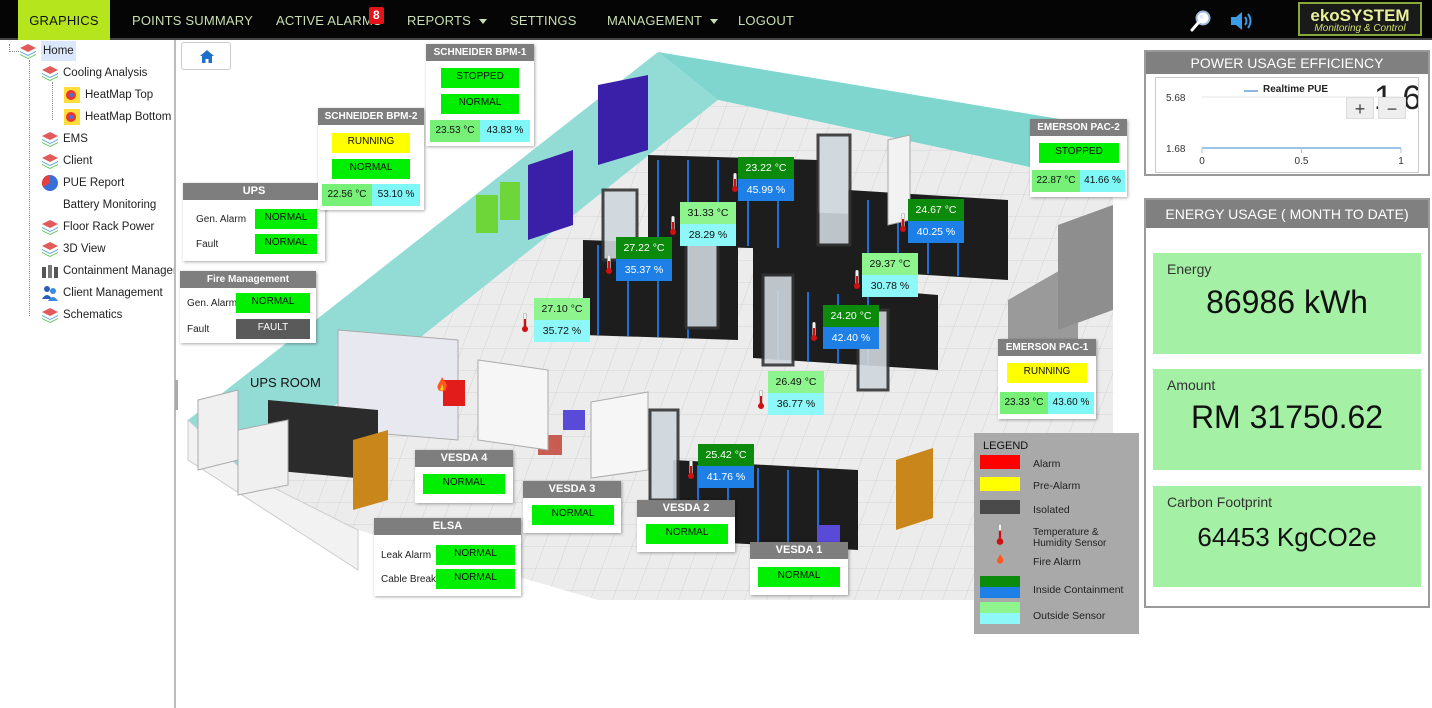  Describe the element at coordinates (1078, 158) in the screenshot. I see `emerson-pac-2-panel: EMERSON PAC-2 STOPPED 22.87 °C 41.66 %` at that location.